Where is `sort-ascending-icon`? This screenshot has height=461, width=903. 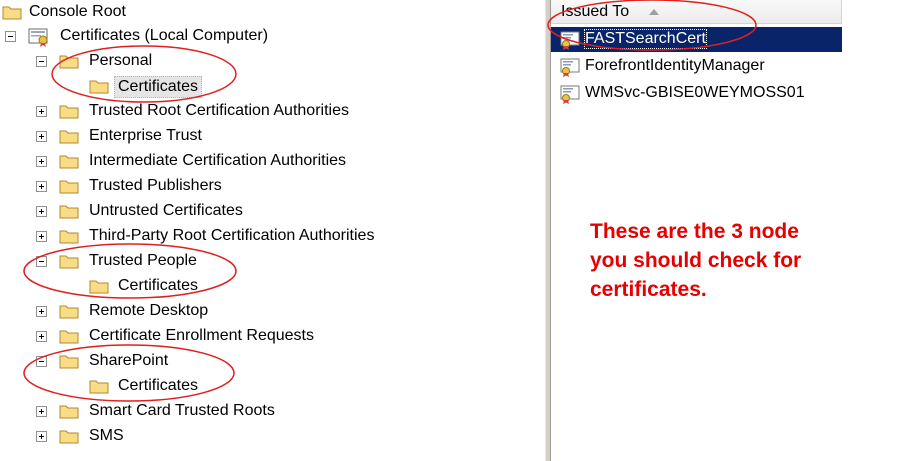
sort-ascending-icon is located at coordinates (654, 12).